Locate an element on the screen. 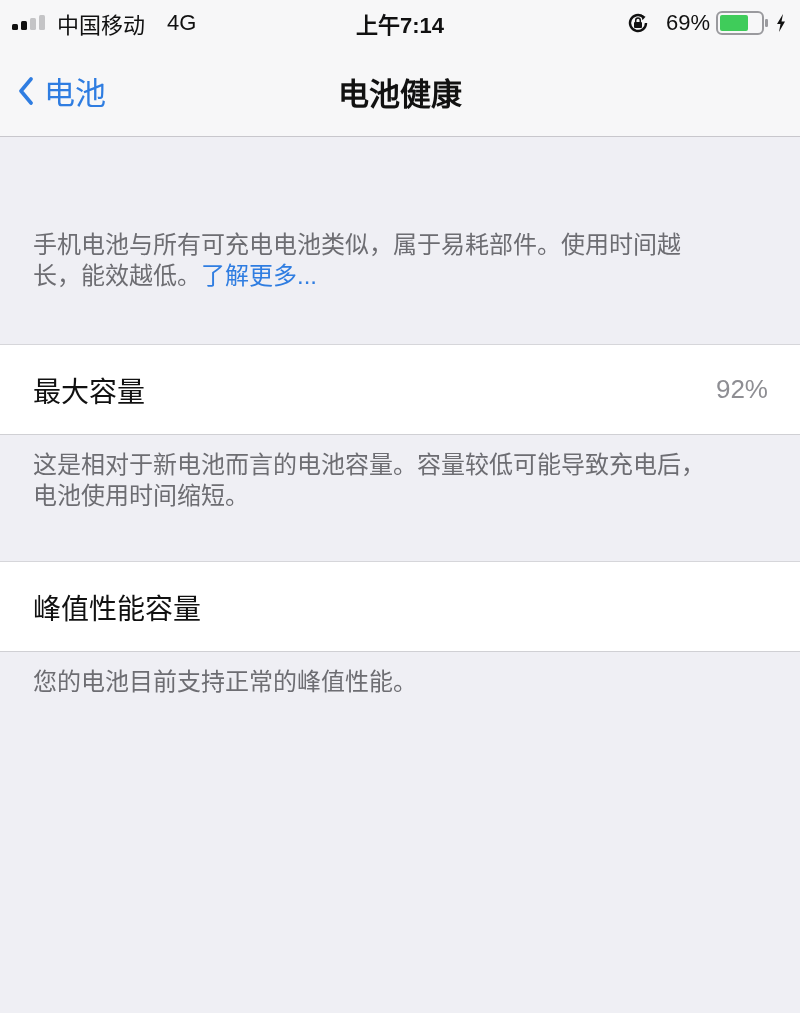 The image size is (800, 1013). signal-icon is located at coordinates (29, 22).